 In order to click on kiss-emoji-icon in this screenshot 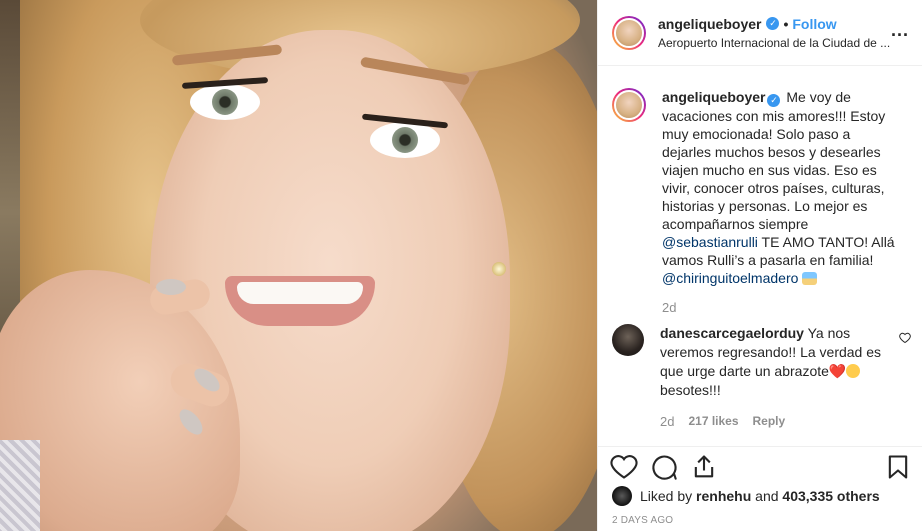, I will do `click(853, 371)`.